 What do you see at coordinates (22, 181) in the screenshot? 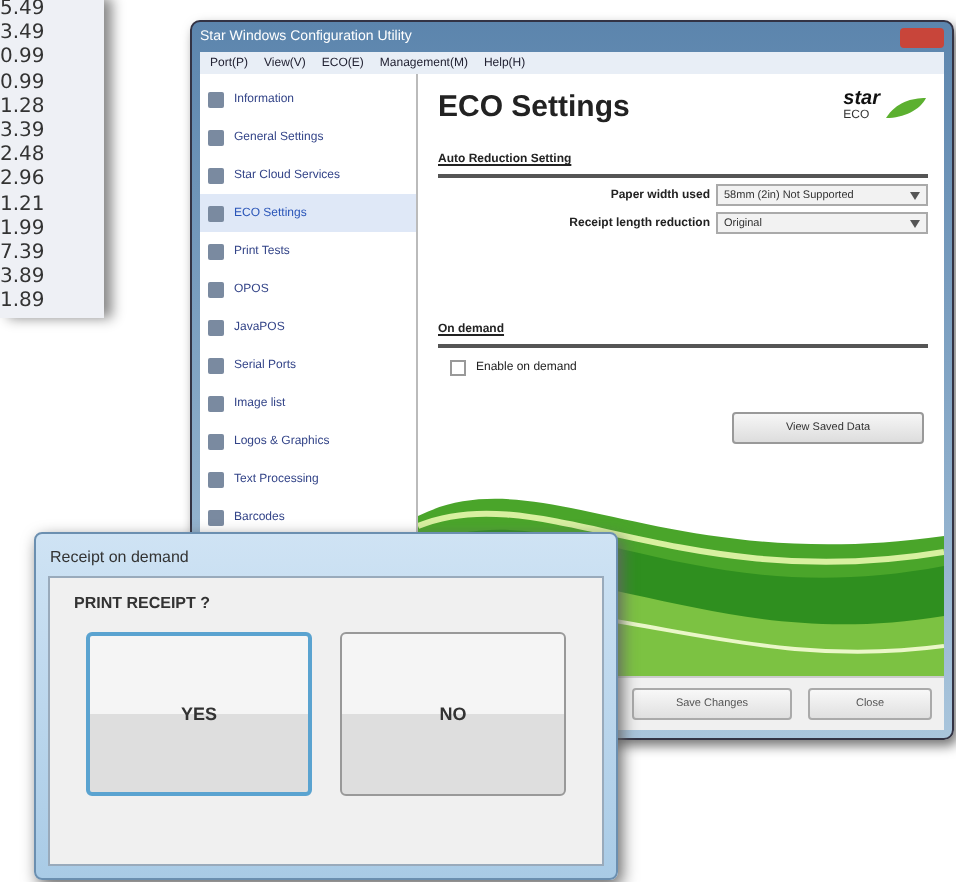
I see `price-value: 2.96` at bounding box center [22, 181].